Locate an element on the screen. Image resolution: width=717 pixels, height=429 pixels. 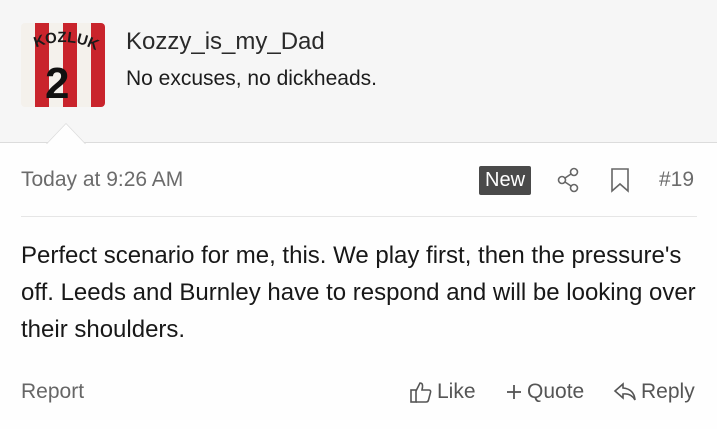
avatar-name-print: KOZLUK is located at coordinates (67, 41).